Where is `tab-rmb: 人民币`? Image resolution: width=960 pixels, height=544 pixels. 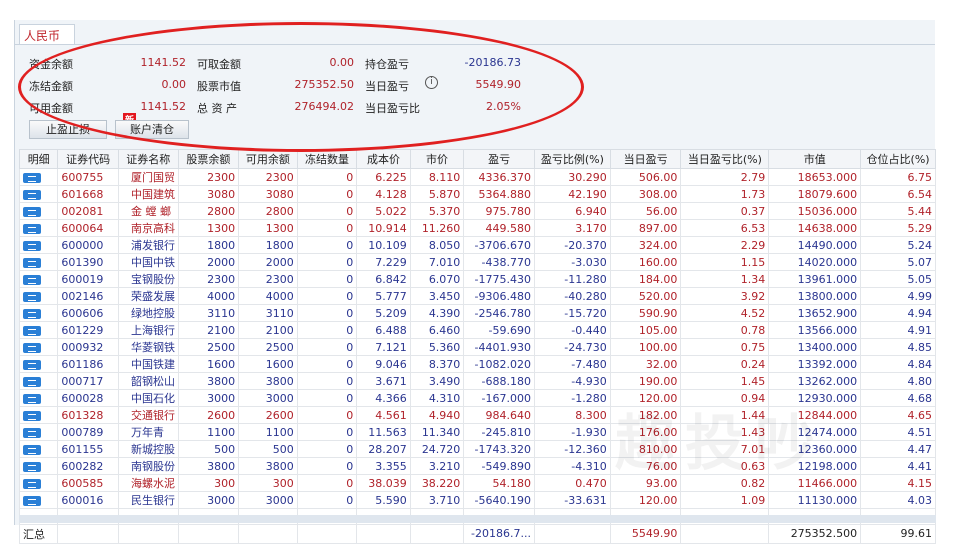 tab-rmb: 人民币 is located at coordinates (47, 34).